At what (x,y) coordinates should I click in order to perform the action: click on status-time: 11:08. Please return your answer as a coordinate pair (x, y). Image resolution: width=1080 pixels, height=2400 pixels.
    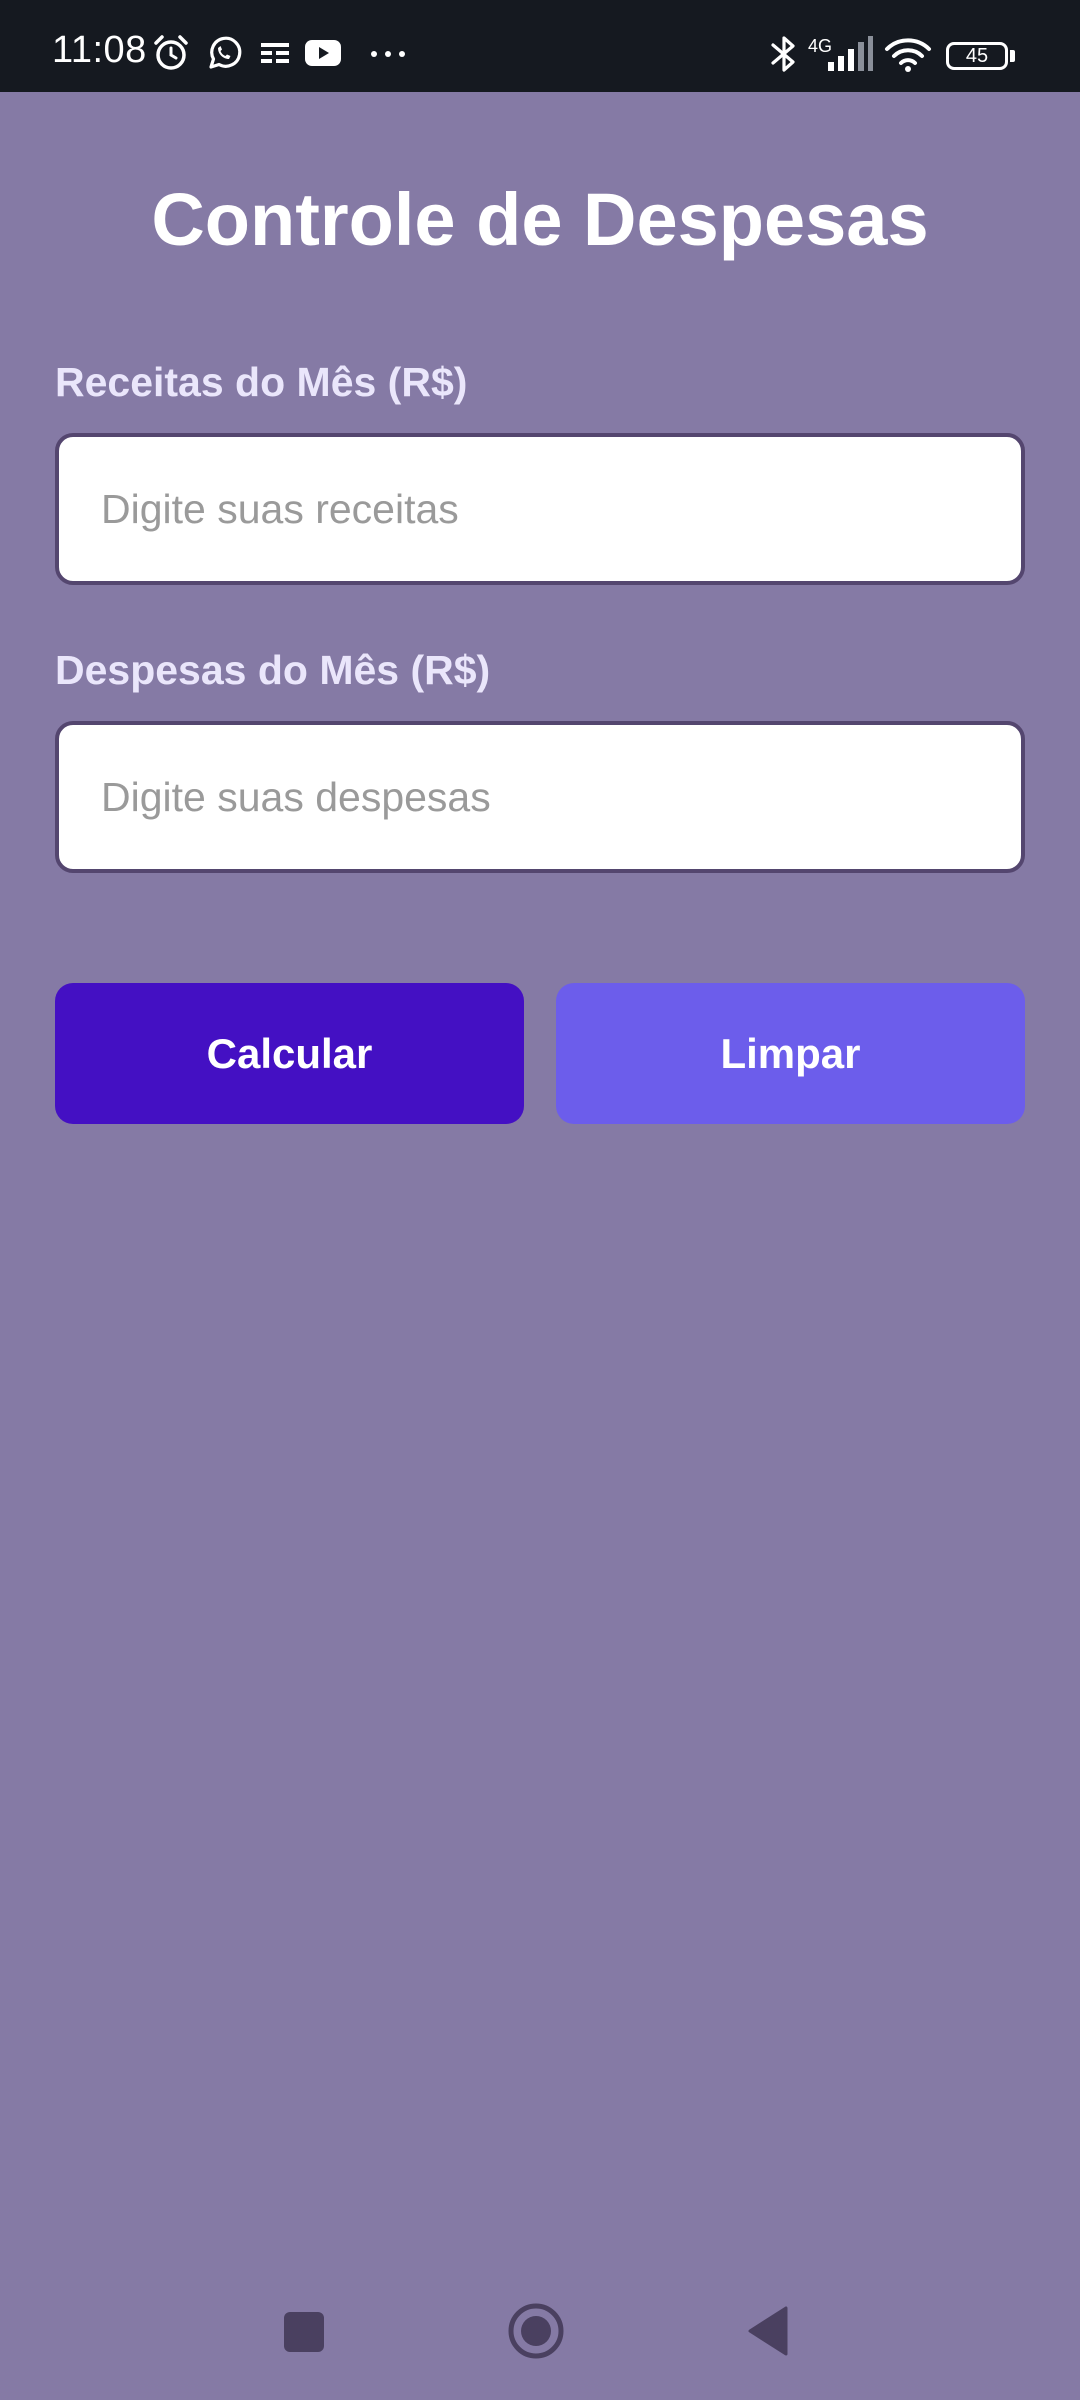
    Looking at the image, I should click on (99, 50).